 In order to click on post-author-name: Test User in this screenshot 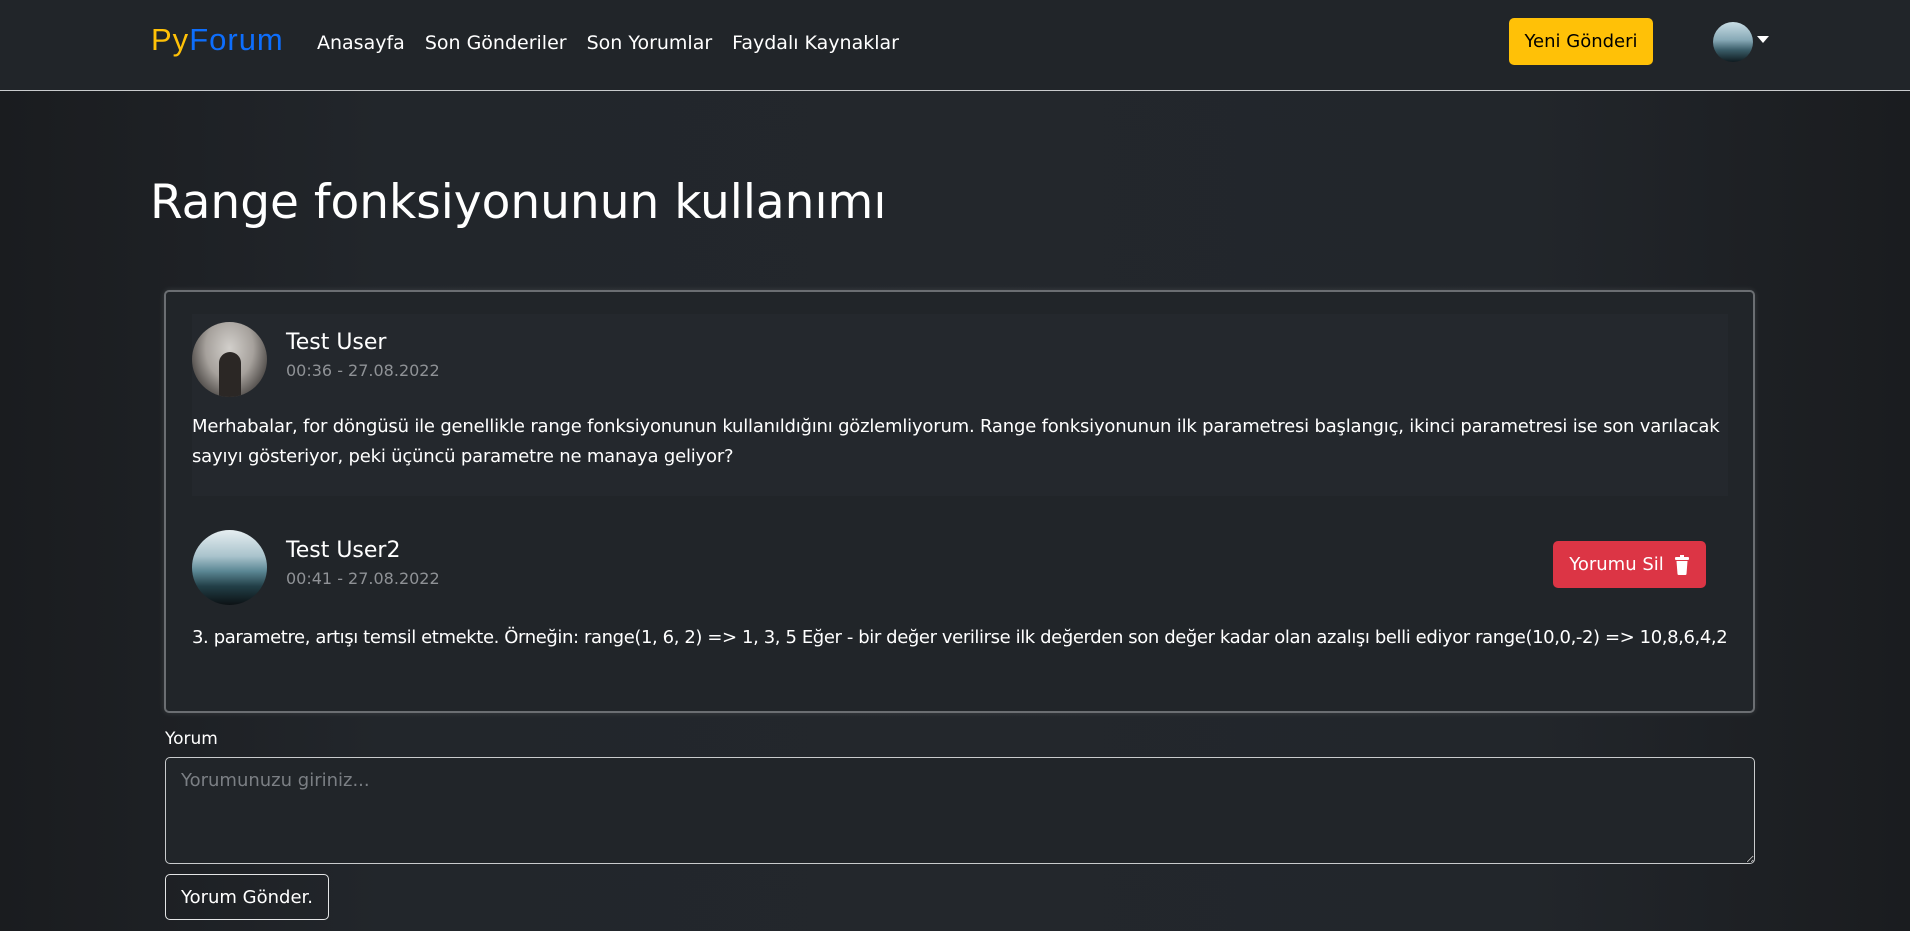, I will do `click(336, 343)`.